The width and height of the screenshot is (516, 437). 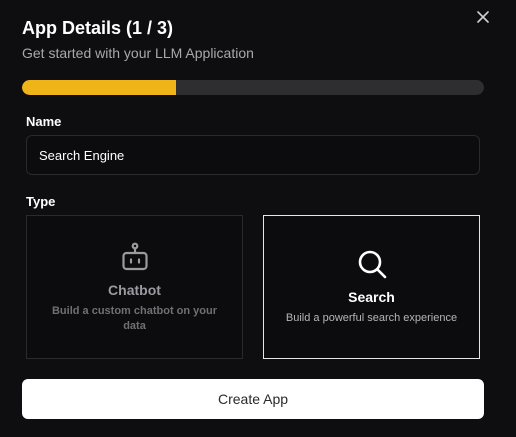 What do you see at coordinates (44, 121) in the screenshot?
I see `name-label: Name` at bounding box center [44, 121].